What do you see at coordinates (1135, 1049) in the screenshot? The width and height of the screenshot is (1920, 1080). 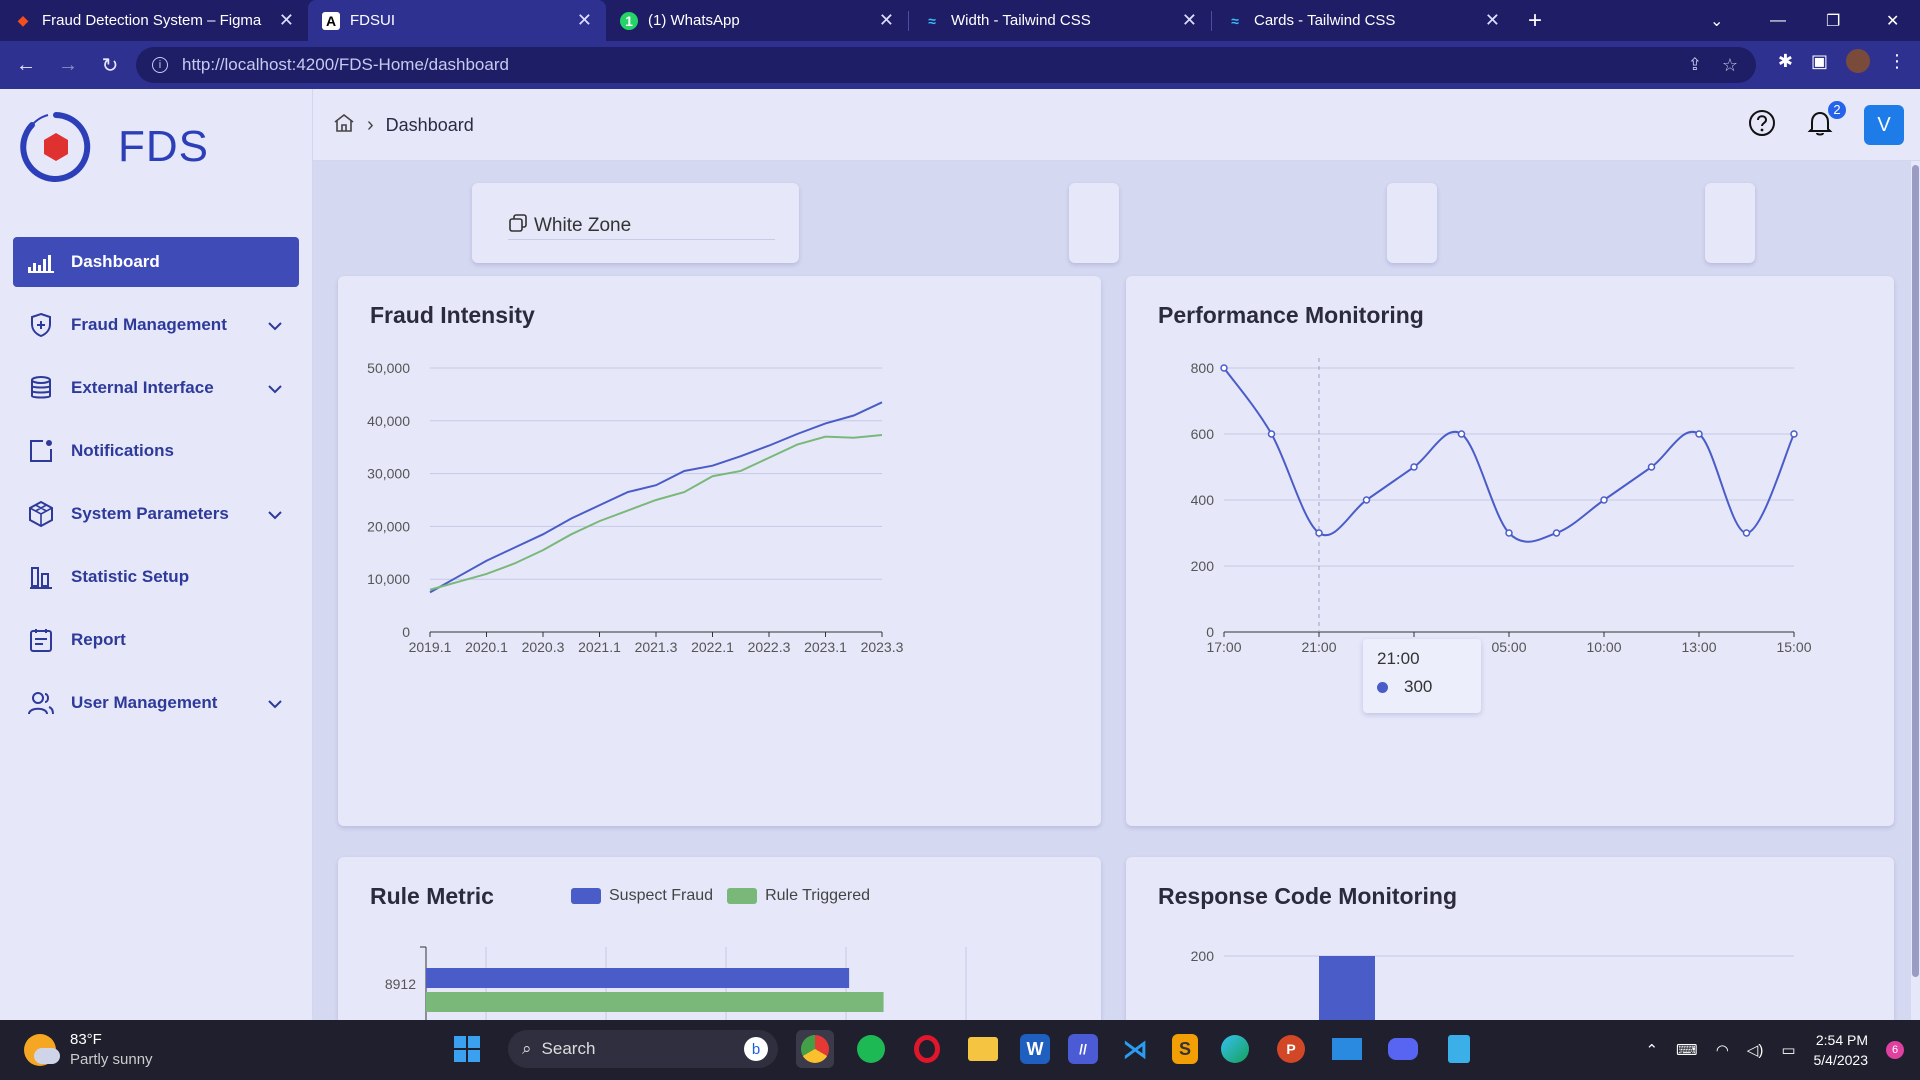 I see `vscode-icon: ⋊` at bounding box center [1135, 1049].